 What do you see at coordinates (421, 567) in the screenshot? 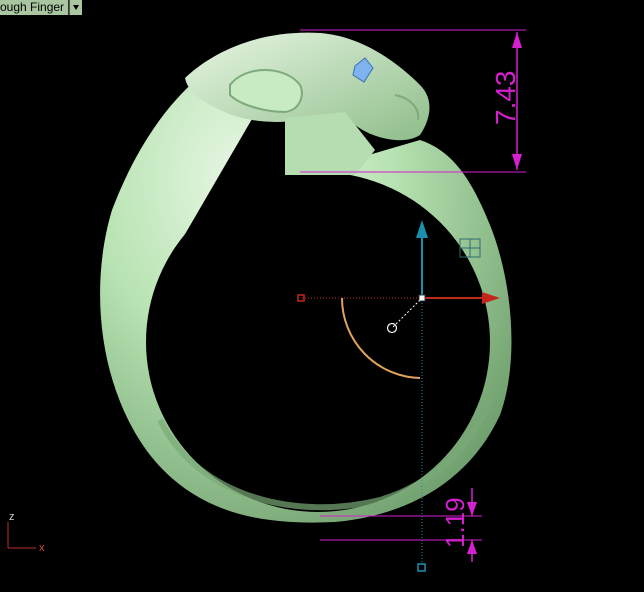
I see `gumball-z-scale-handle` at bounding box center [421, 567].